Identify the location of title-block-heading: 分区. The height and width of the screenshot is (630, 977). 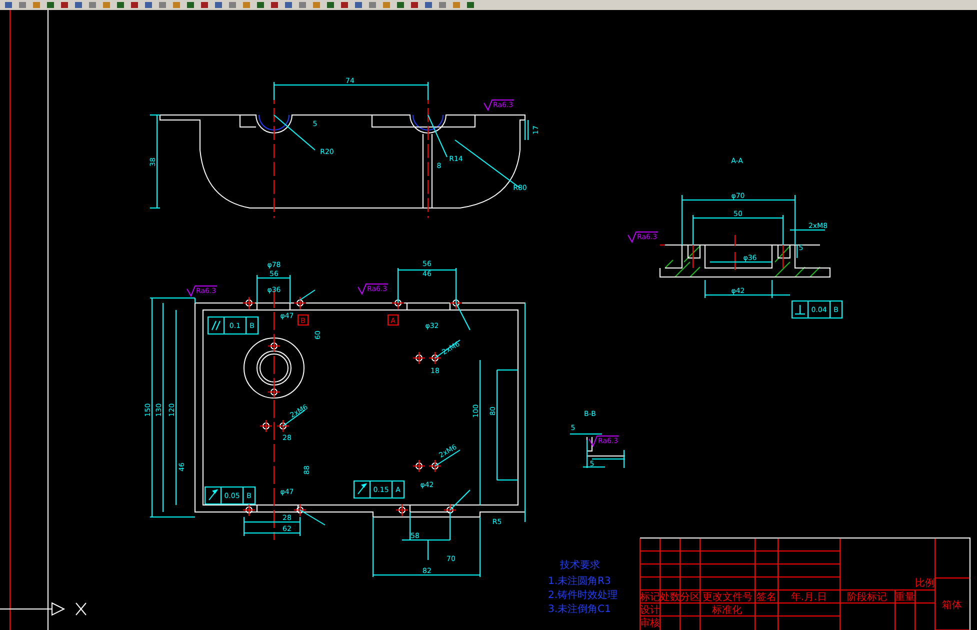
(690, 597).